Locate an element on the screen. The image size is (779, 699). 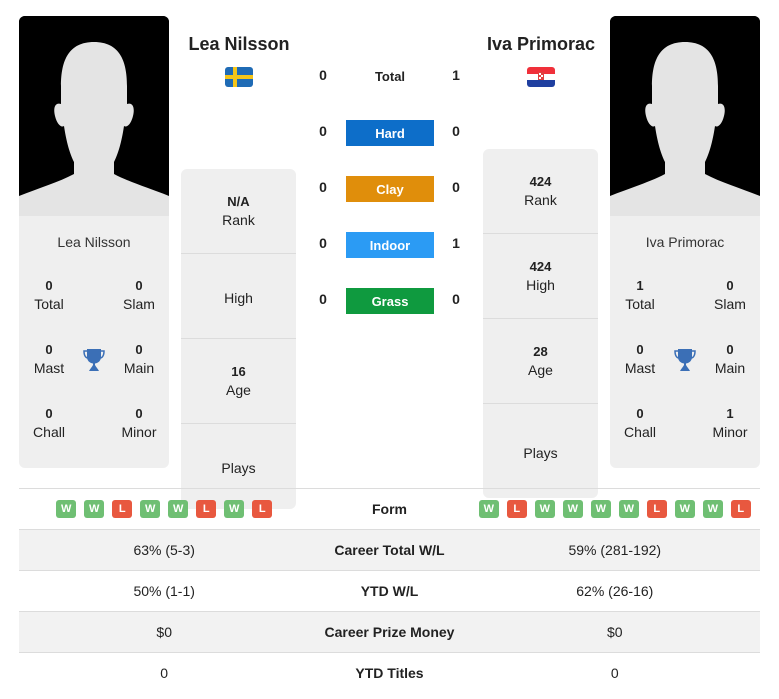
player1-info-card: N/A Rank High 16 Age Plays is located at coordinates (238, 339).